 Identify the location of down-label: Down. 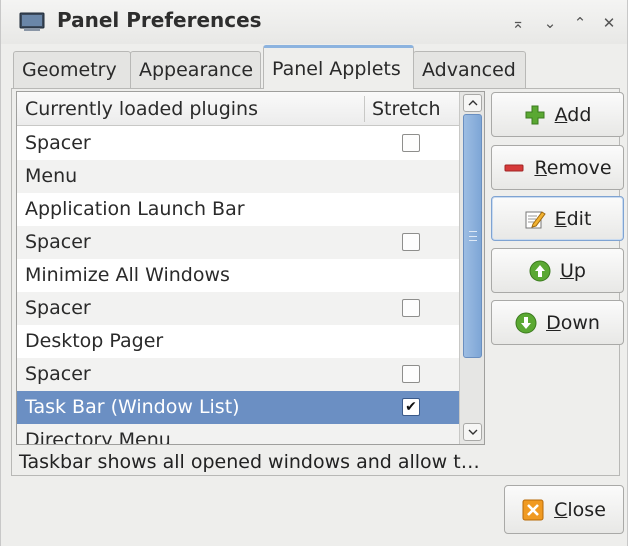
(573, 322).